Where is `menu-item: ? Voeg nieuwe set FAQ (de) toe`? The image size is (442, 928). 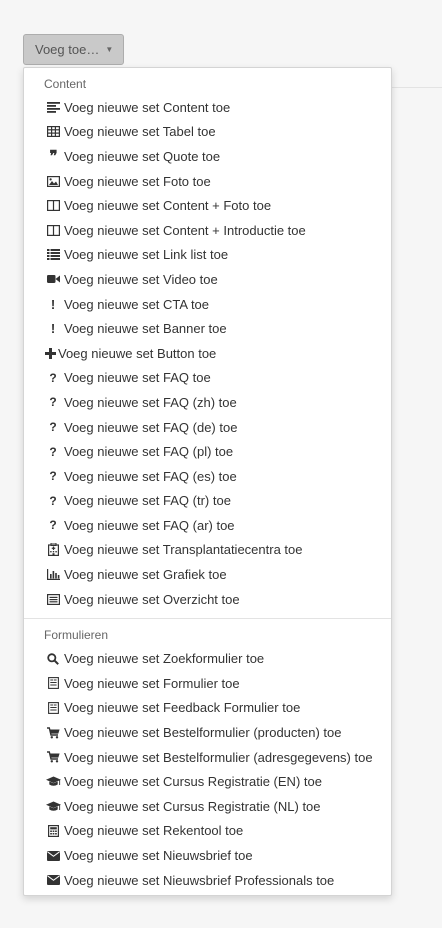
menu-item: ? Voeg nieuwe set FAQ (de) toe is located at coordinates (207, 427).